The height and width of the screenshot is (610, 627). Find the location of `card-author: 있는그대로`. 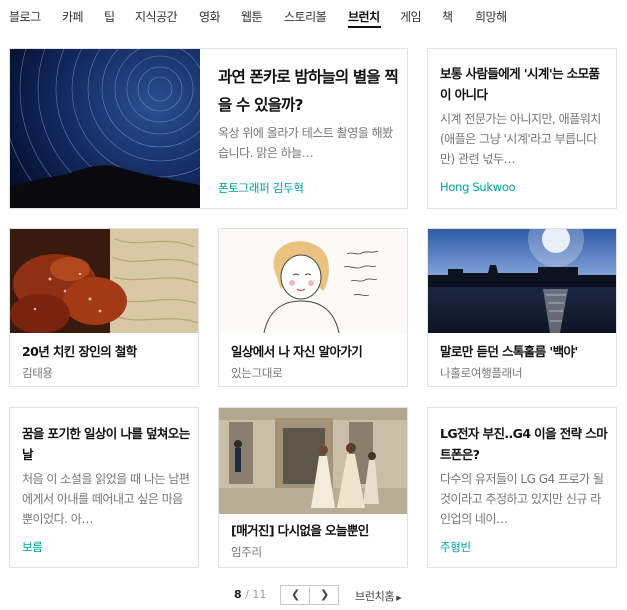

card-author: 있는그대로 is located at coordinates (257, 373).